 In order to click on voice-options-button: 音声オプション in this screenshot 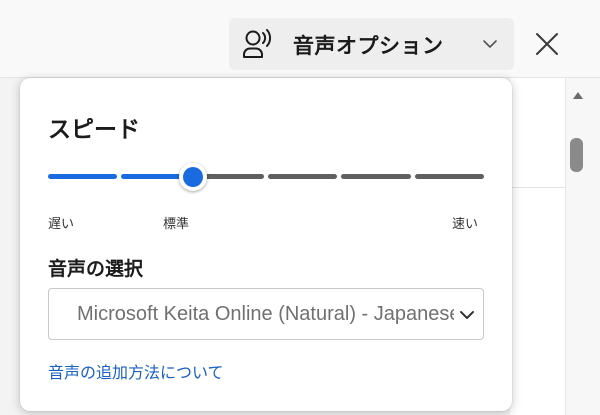, I will do `click(371, 44)`.